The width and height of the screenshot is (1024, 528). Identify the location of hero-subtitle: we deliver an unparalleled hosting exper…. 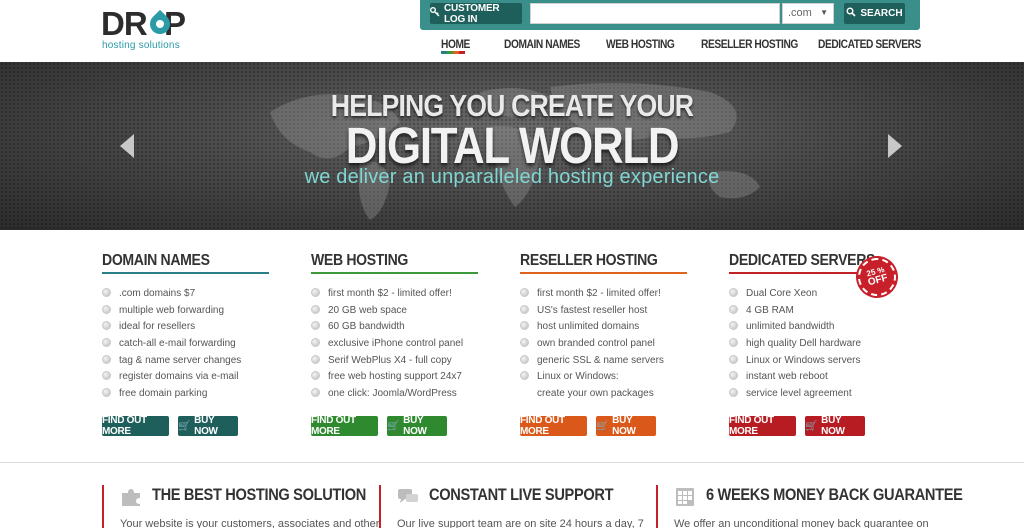
(512, 177).